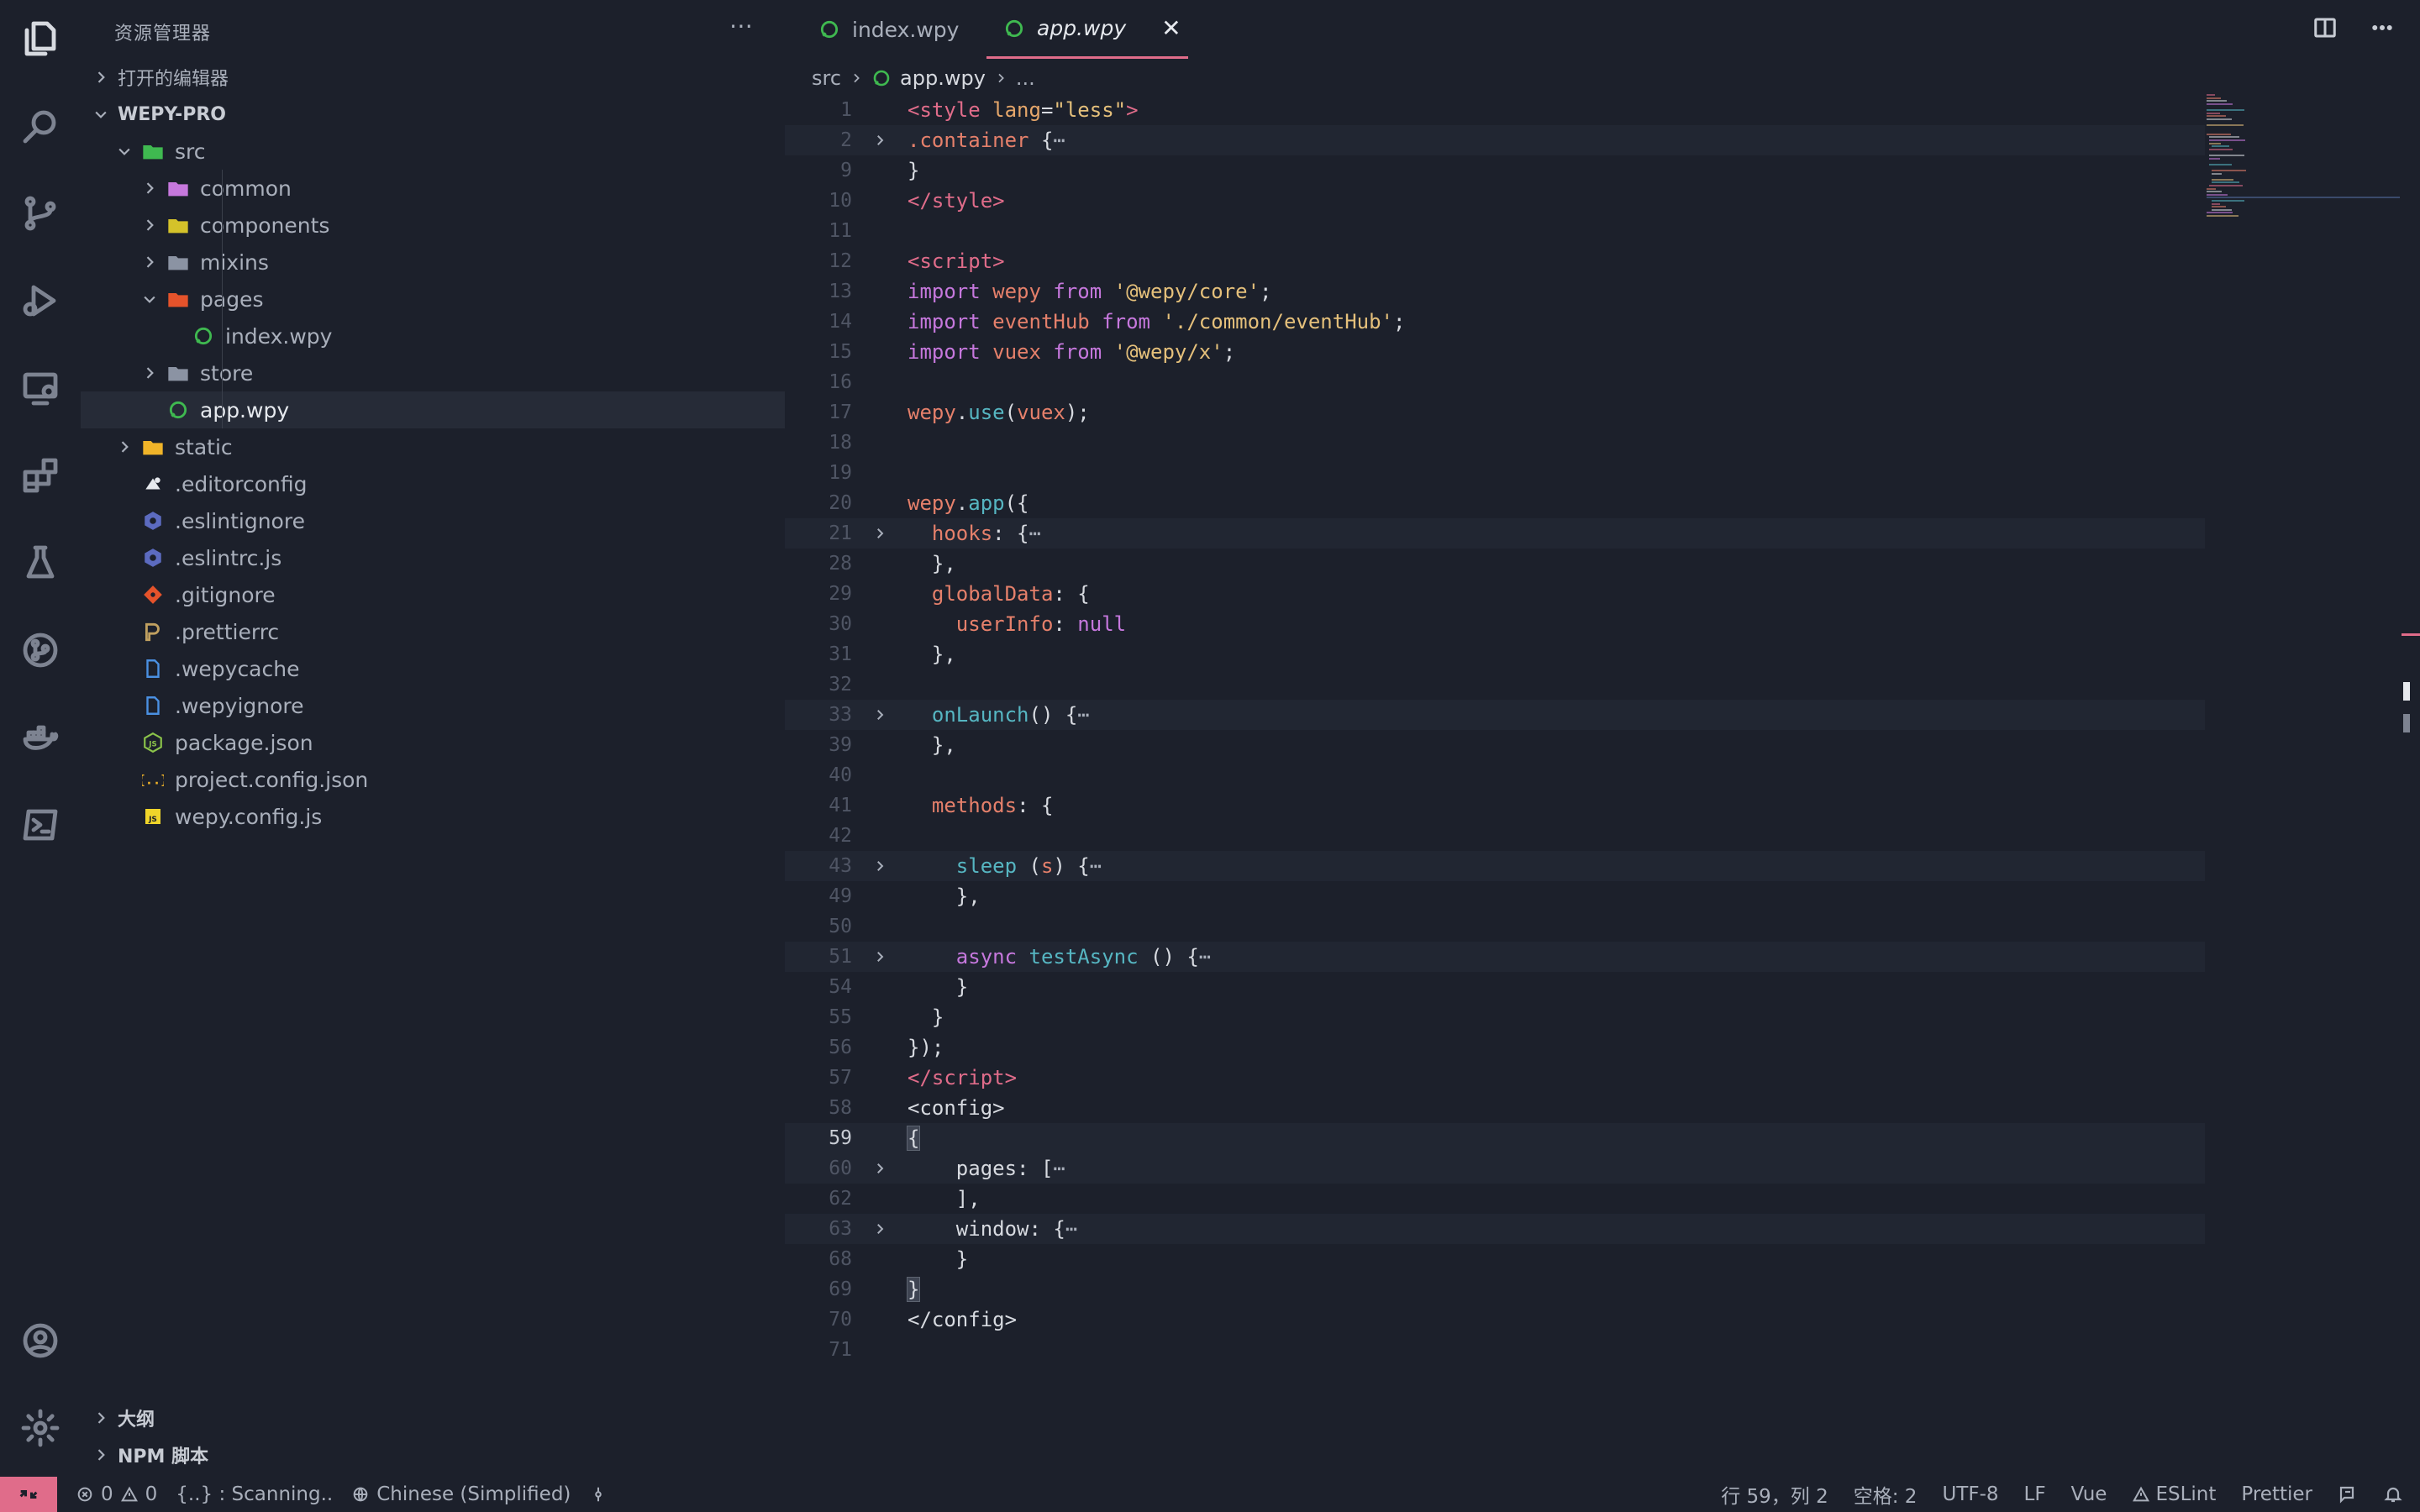 The width and height of the screenshot is (2420, 1512). Describe the element at coordinates (1495, 715) in the screenshot. I see `code-line: 33 onLaunch() {⋯` at that location.